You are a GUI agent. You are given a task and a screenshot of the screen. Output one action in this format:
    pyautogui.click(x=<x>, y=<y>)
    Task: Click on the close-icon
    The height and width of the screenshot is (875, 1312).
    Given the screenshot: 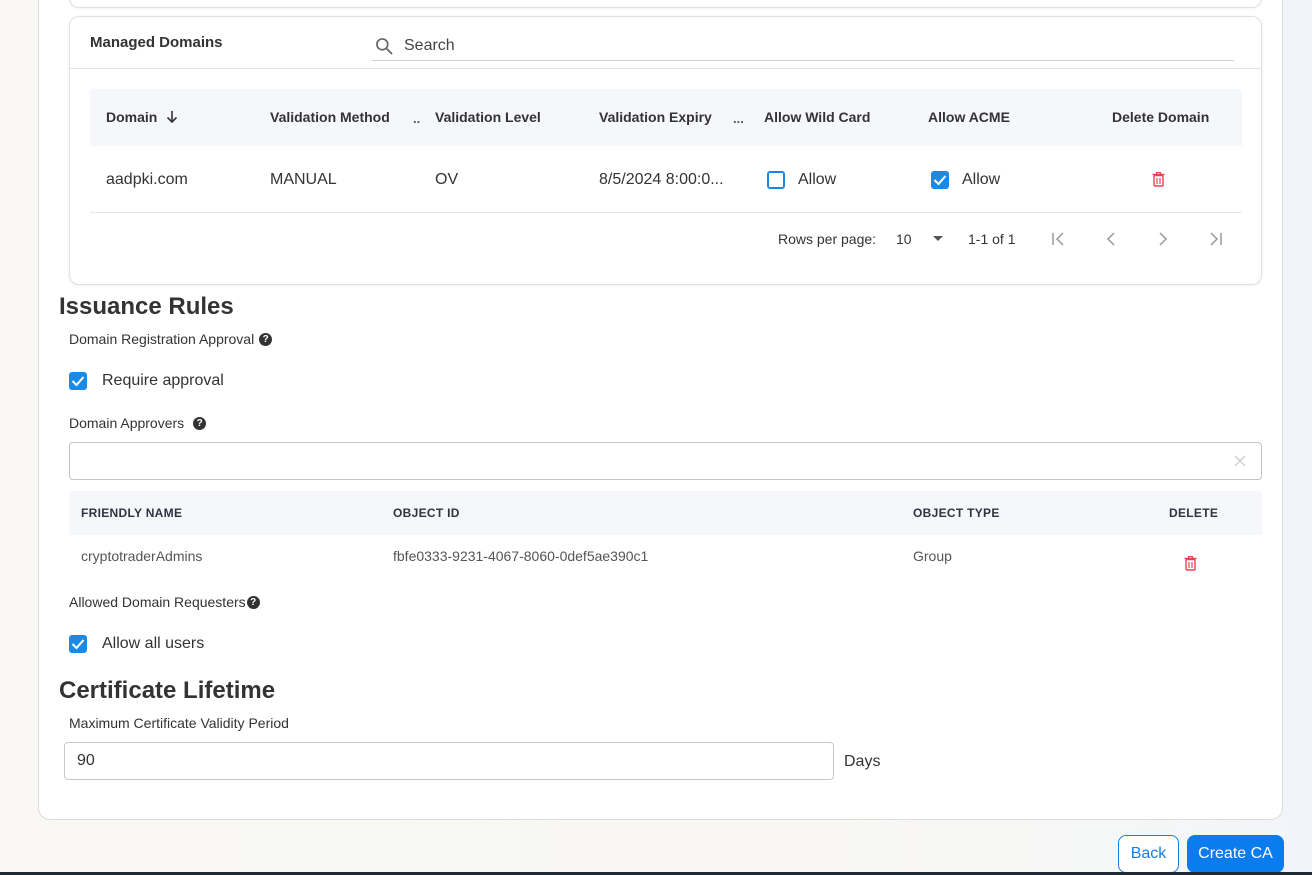 What is the action you would take?
    pyautogui.click(x=1240, y=461)
    